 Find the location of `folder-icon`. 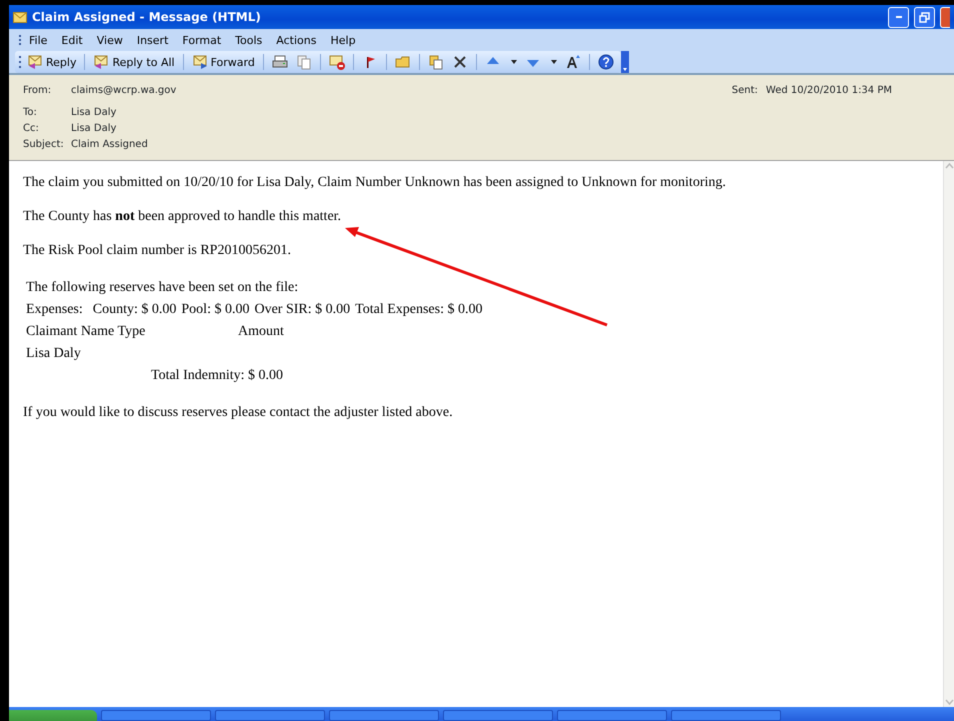

folder-icon is located at coordinates (402, 62).